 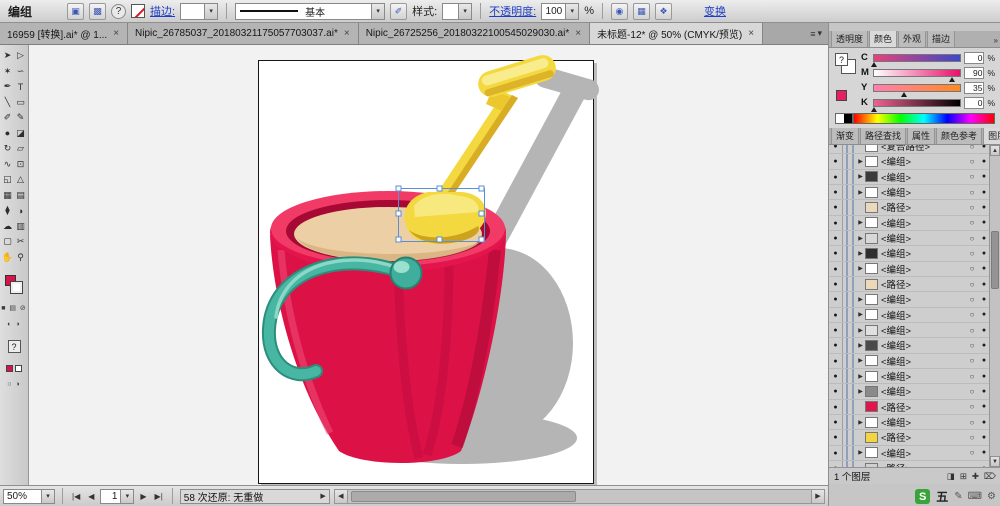 What do you see at coordinates (64, 33) in the screenshot?
I see `document-tab-1: 16959 [转换].ai* @ 1... ×` at bounding box center [64, 33].